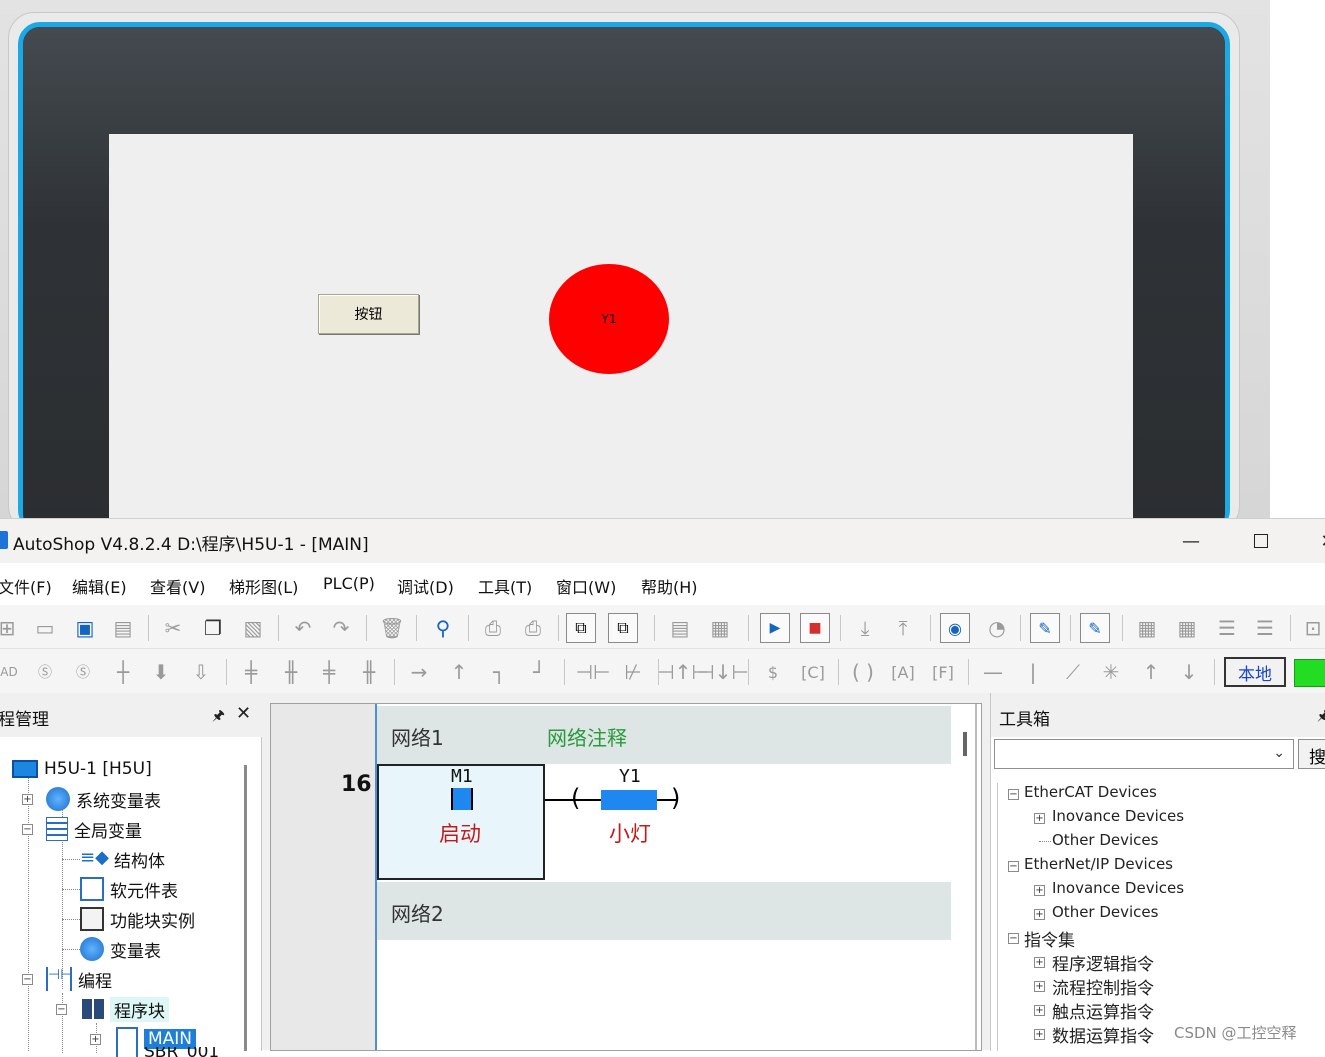 The height and width of the screenshot is (1057, 1325). What do you see at coordinates (349, 583) in the screenshot?
I see `menu-plc: PLC(P)` at bounding box center [349, 583].